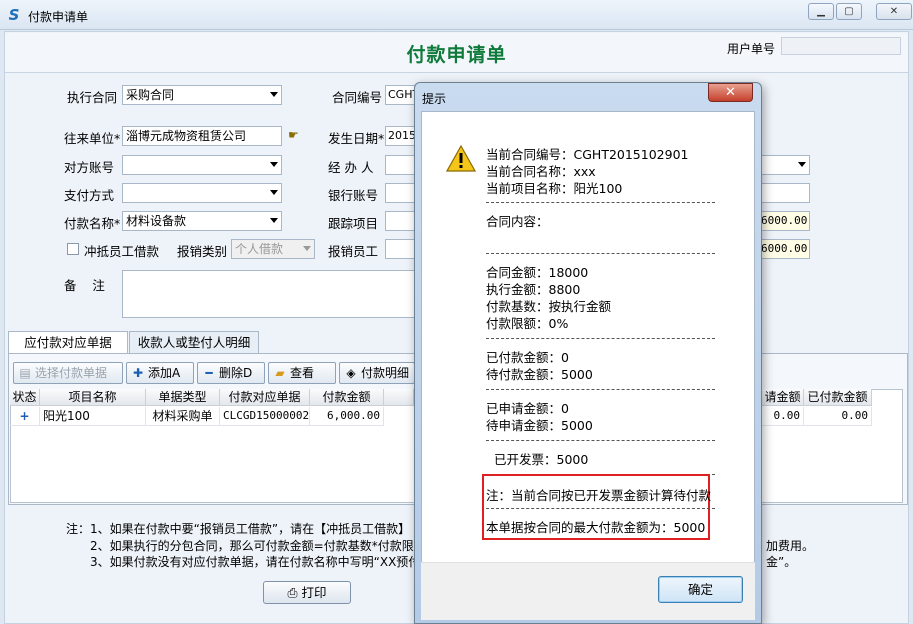  What do you see at coordinates (838, 416) in the screenshot?
I see `table-cell-paid: 0.00` at bounding box center [838, 416].